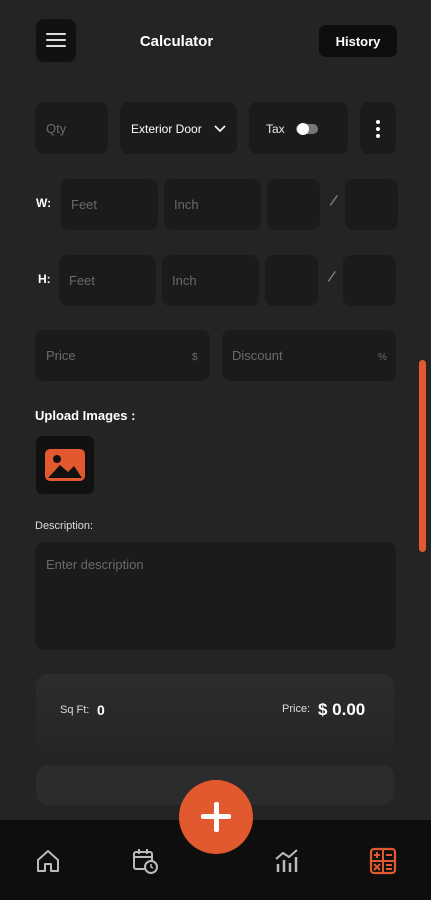  What do you see at coordinates (186, 204) in the screenshot?
I see `width-inch-placeholder: Inch` at bounding box center [186, 204].